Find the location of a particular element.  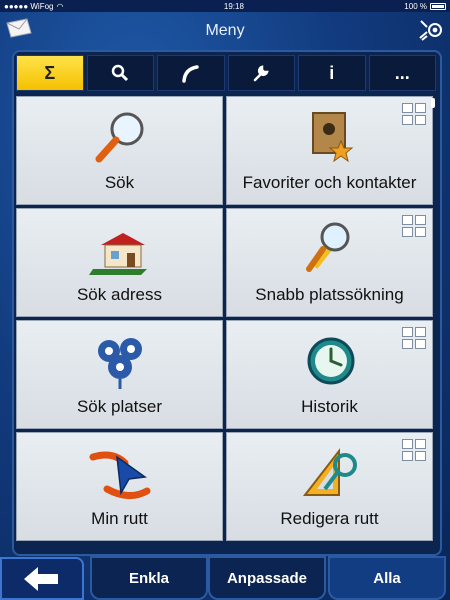

tab-simple: Enkla is located at coordinates (149, 578).